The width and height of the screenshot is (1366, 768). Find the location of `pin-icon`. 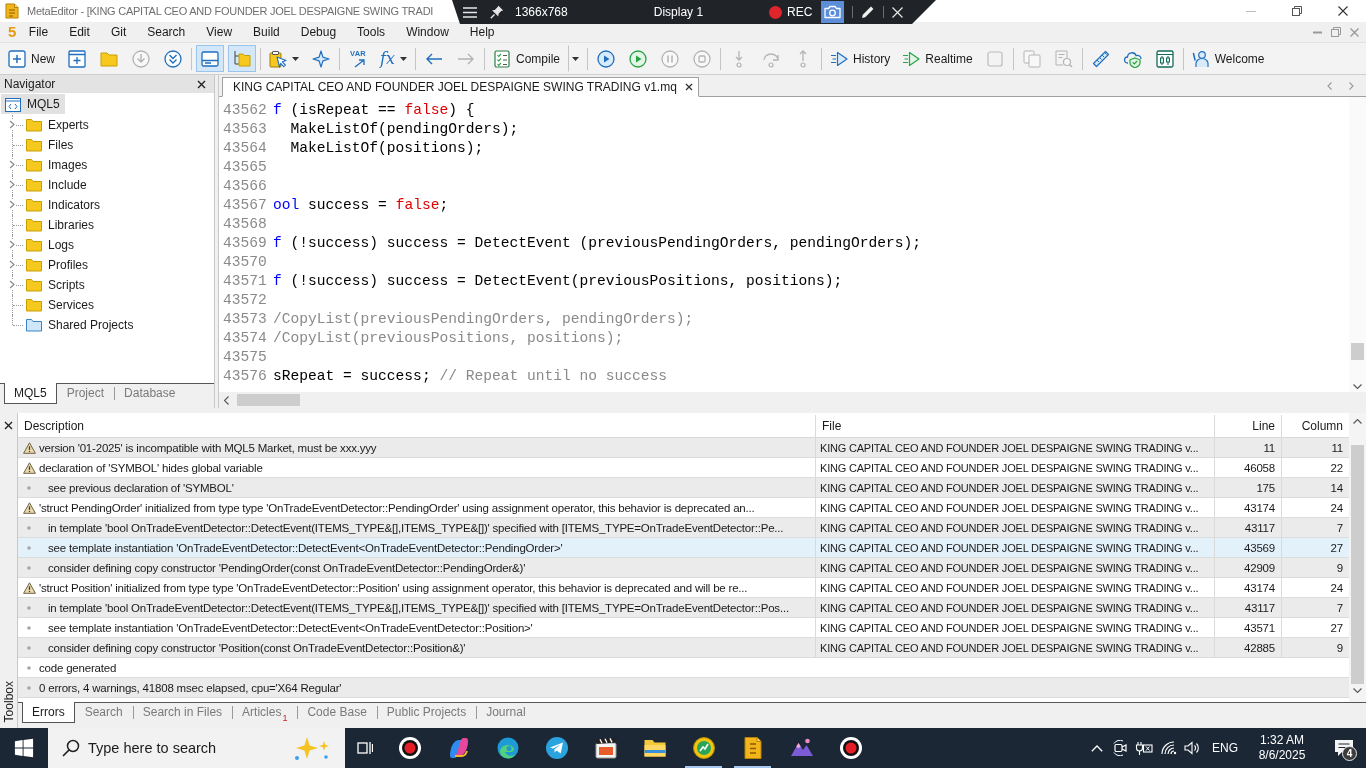

pin-icon is located at coordinates (497, 12).